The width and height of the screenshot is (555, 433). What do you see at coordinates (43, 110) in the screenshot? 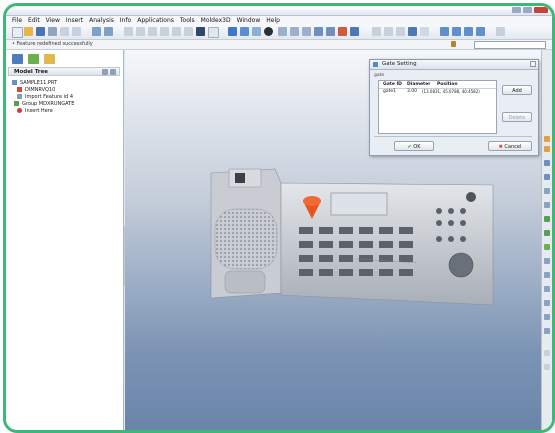
I see `tree-item-insert-here: Insert Here` at bounding box center [43, 110].